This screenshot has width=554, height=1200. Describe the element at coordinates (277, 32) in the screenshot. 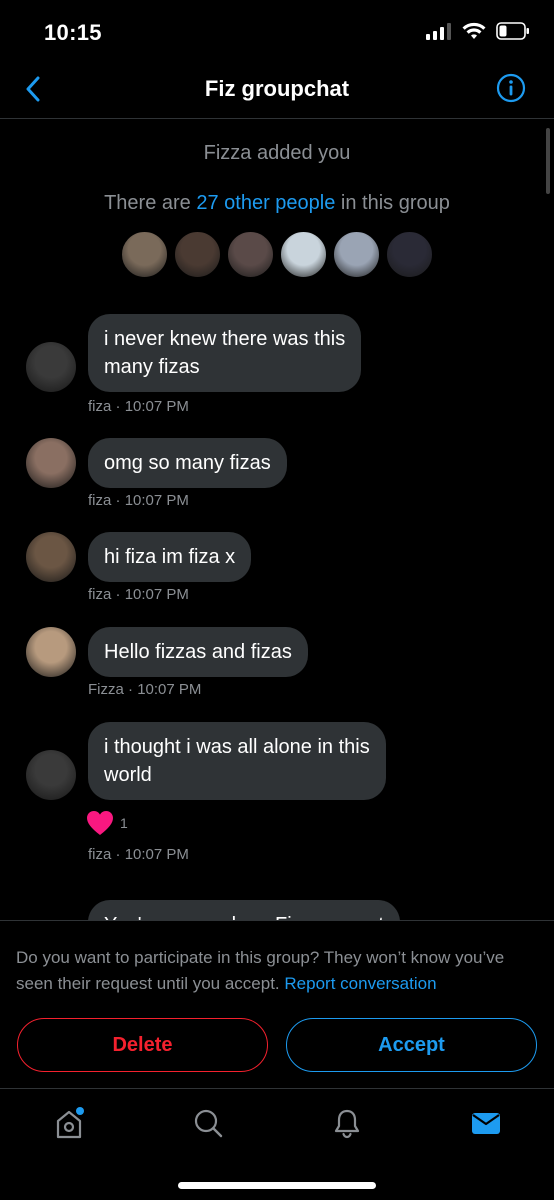

I see `status-bar: 10:15` at that location.